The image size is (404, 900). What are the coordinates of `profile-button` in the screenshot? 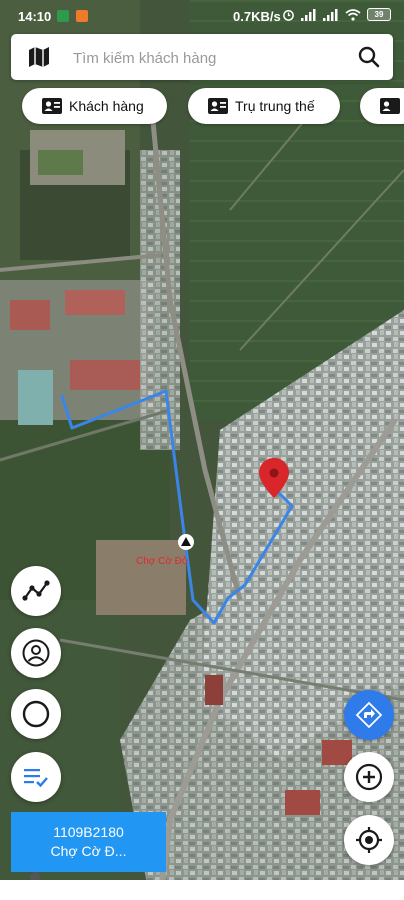 It's located at (36, 653).